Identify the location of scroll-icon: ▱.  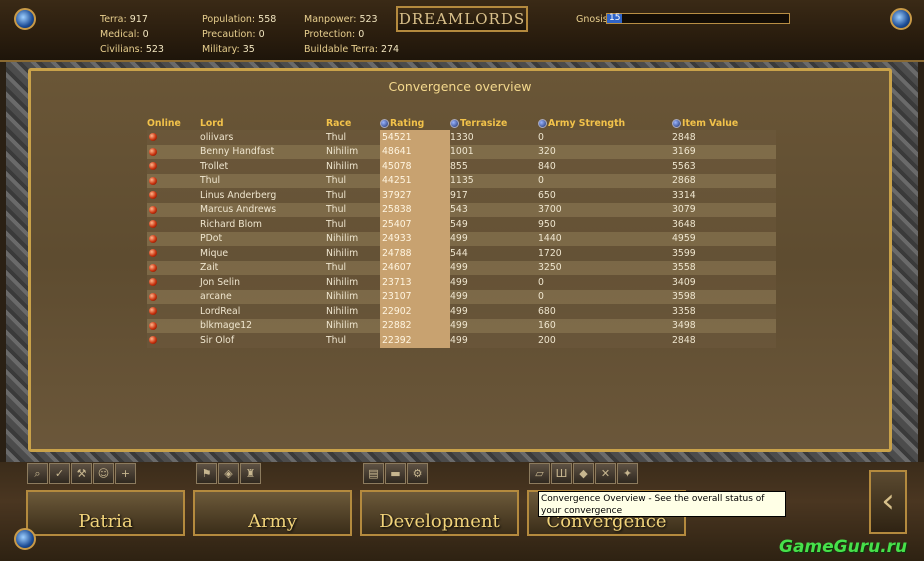
(539, 473).